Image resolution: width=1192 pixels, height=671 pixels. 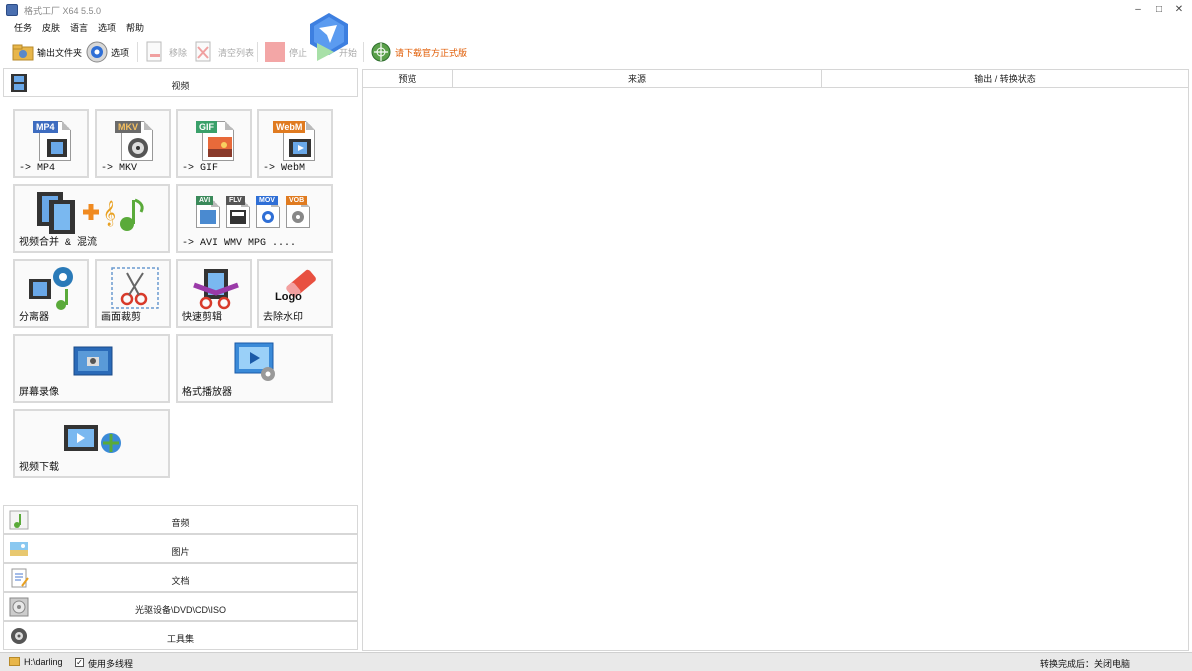 I want to click on multithread-checkbox: ✓, so click(x=79, y=662).